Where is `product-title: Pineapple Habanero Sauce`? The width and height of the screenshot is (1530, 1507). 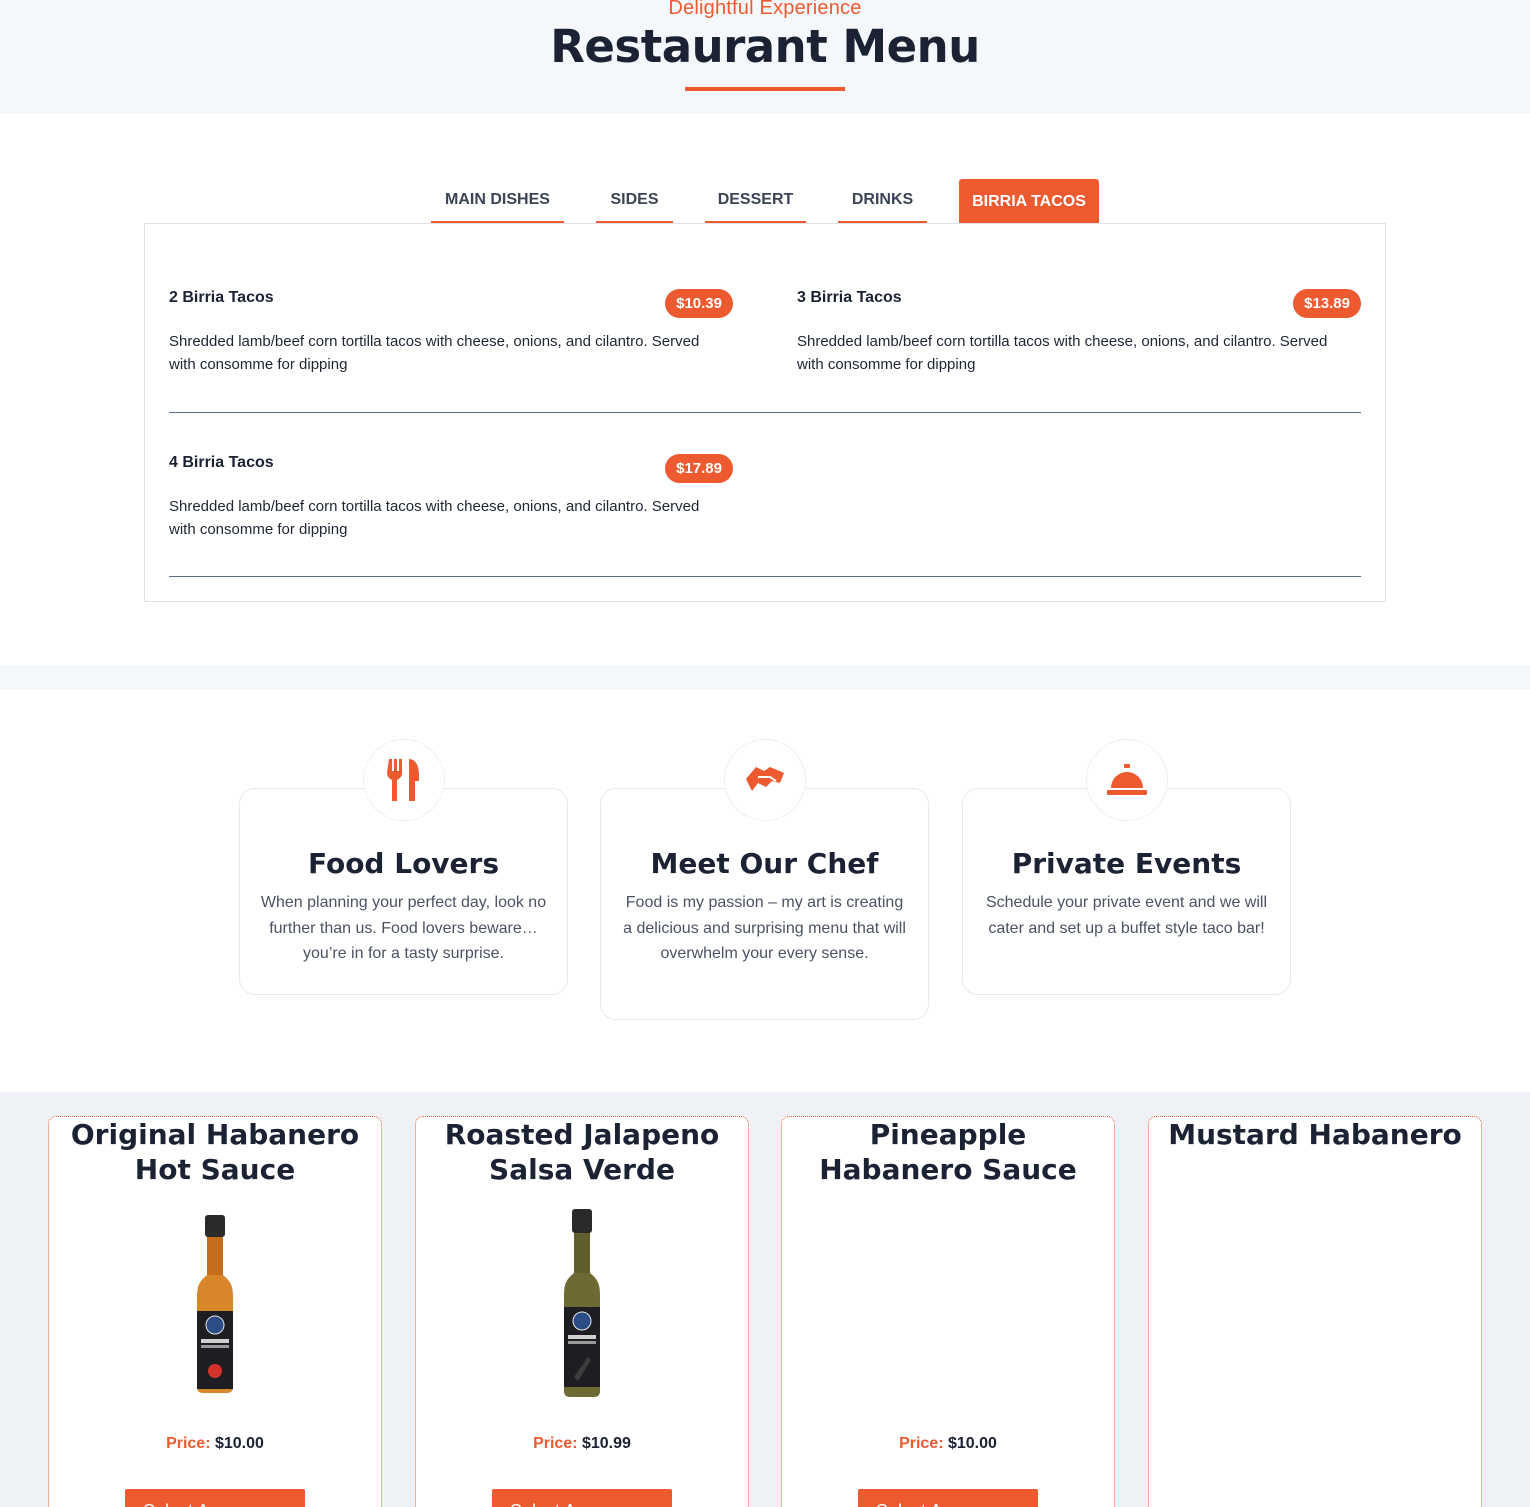
product-title: Pineapple Habanero Sauce is located at coordinates (948, 1152).